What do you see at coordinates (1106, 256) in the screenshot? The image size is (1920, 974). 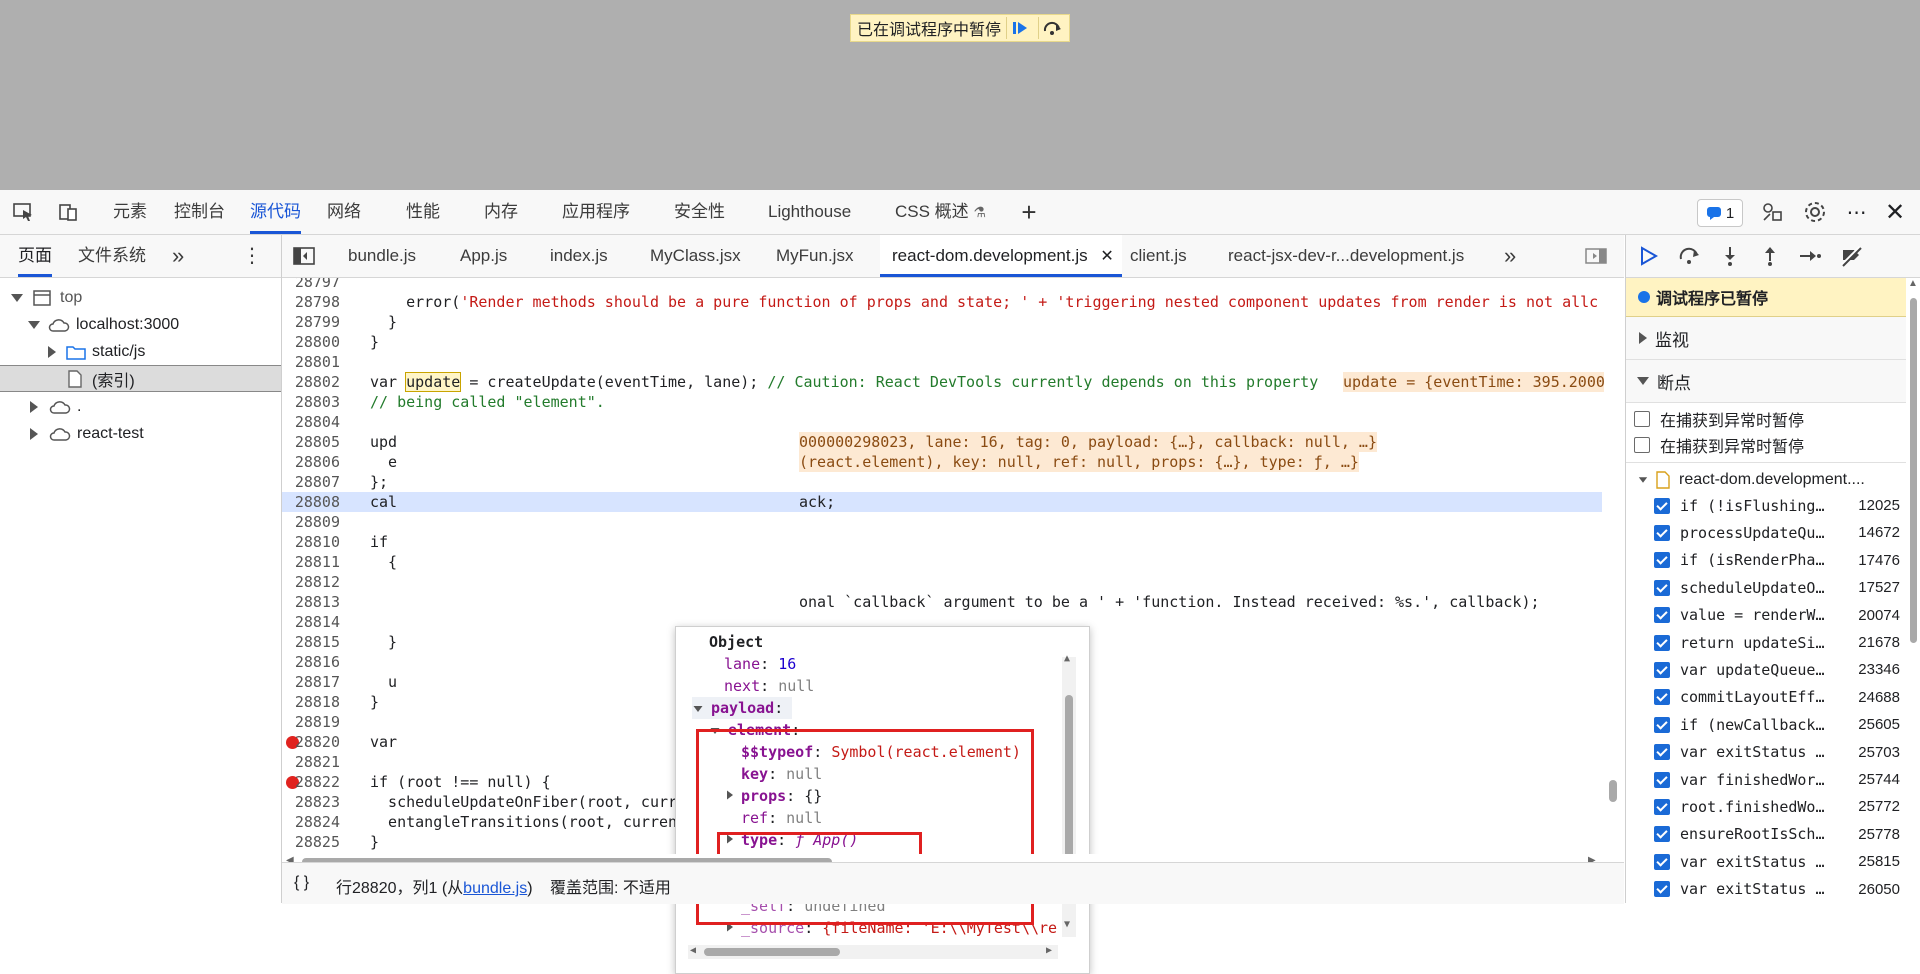 I see `close-tab-icon: ✕` at bounding box center [1106, 256].